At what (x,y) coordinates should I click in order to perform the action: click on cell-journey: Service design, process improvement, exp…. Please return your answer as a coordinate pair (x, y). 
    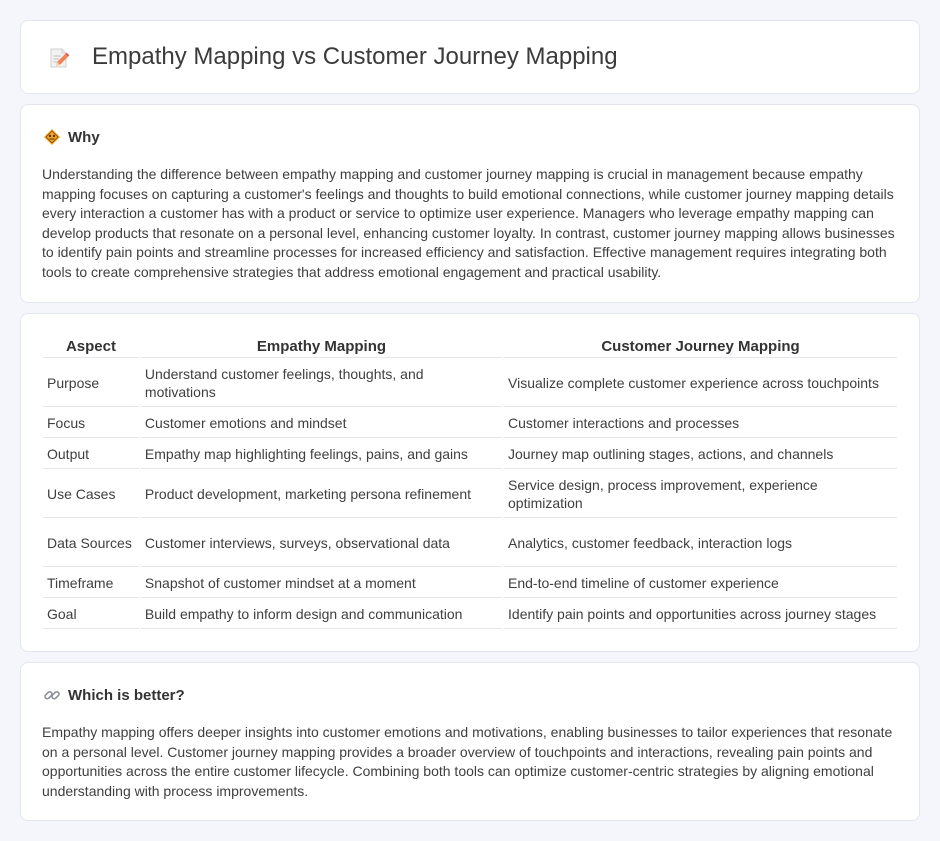
    Looking at the image, I should click on (700, 494).